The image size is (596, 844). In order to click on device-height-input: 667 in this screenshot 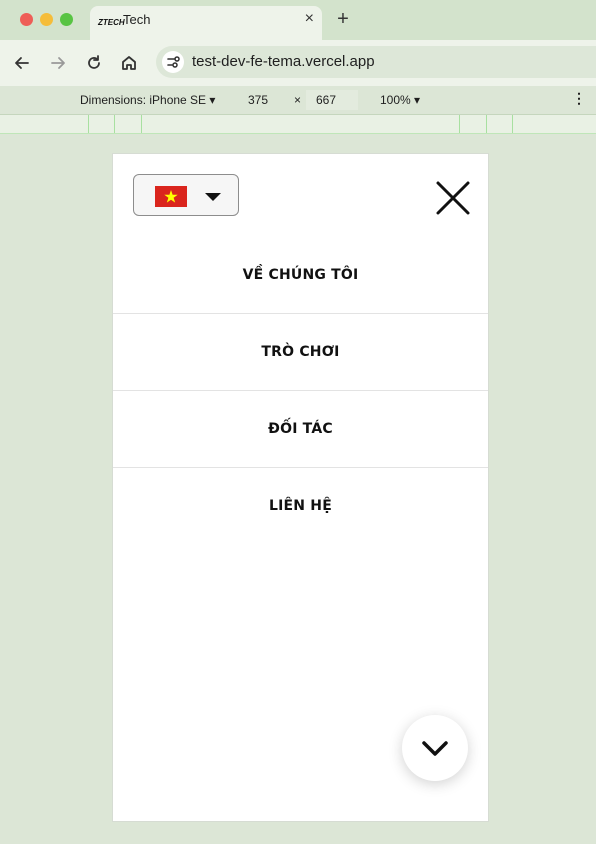, I will do `click(332, 100)`.